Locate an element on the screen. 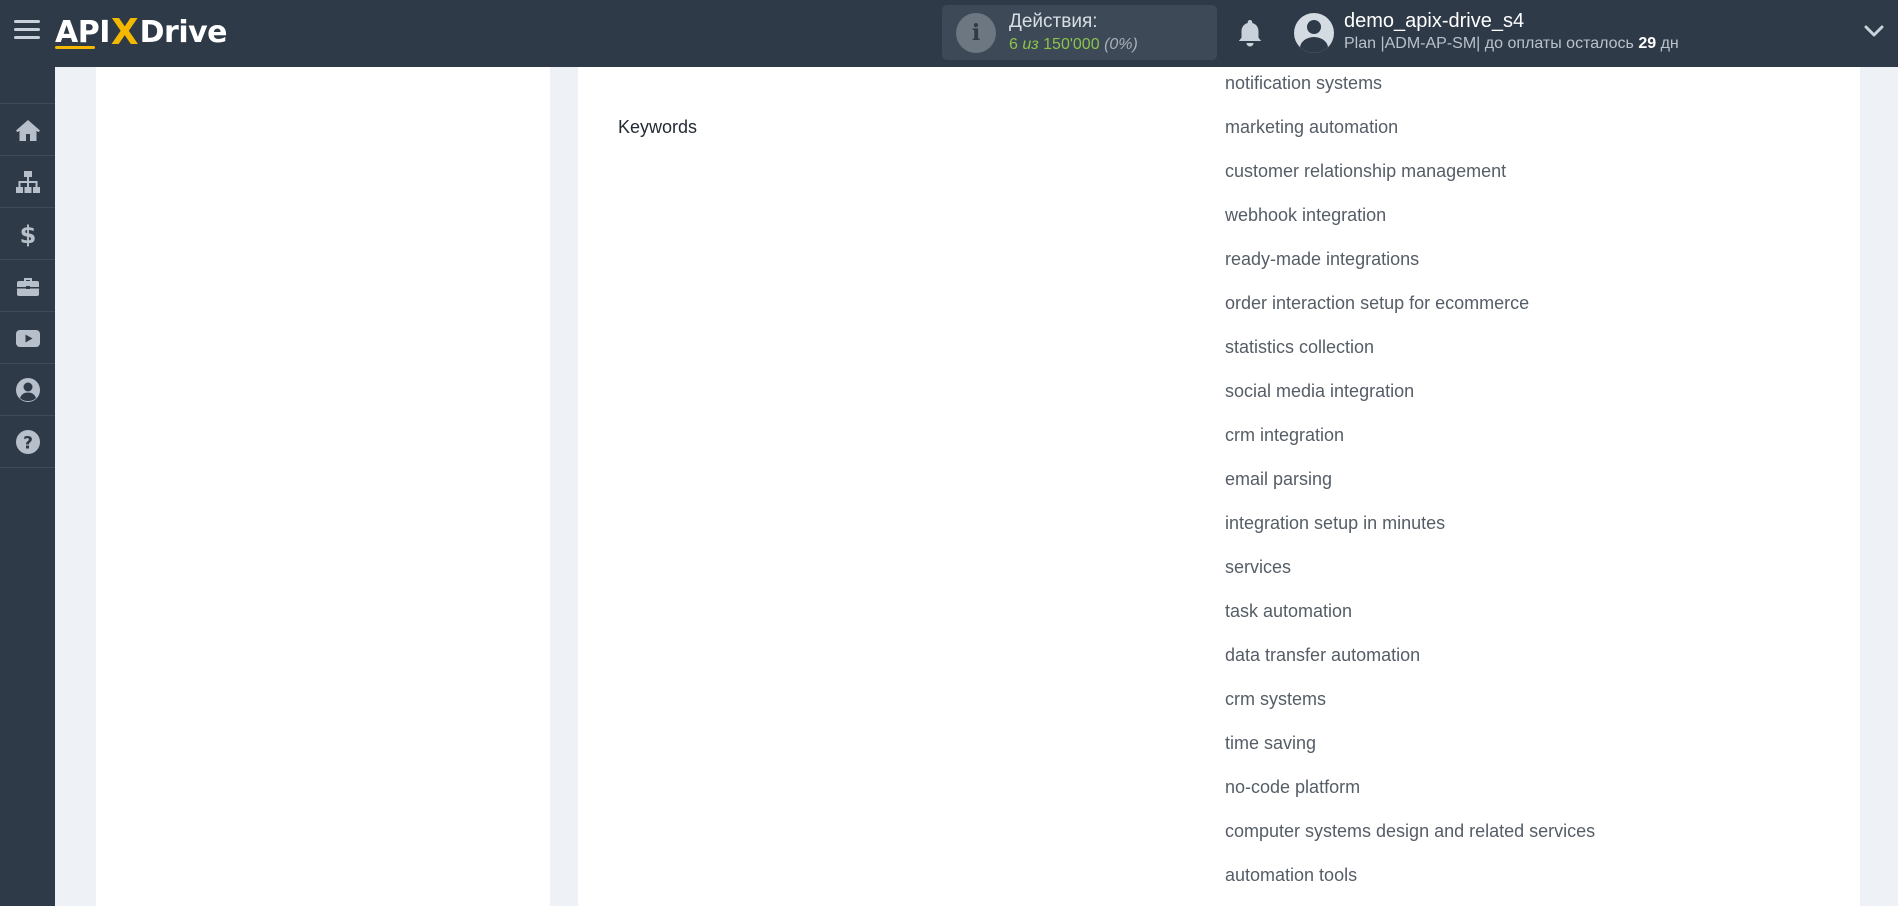 Image resolution: width=1898 pixels, height=906 pixels. user-name: demo_apix-drive_s4 is located at coordinates (1434, 21).